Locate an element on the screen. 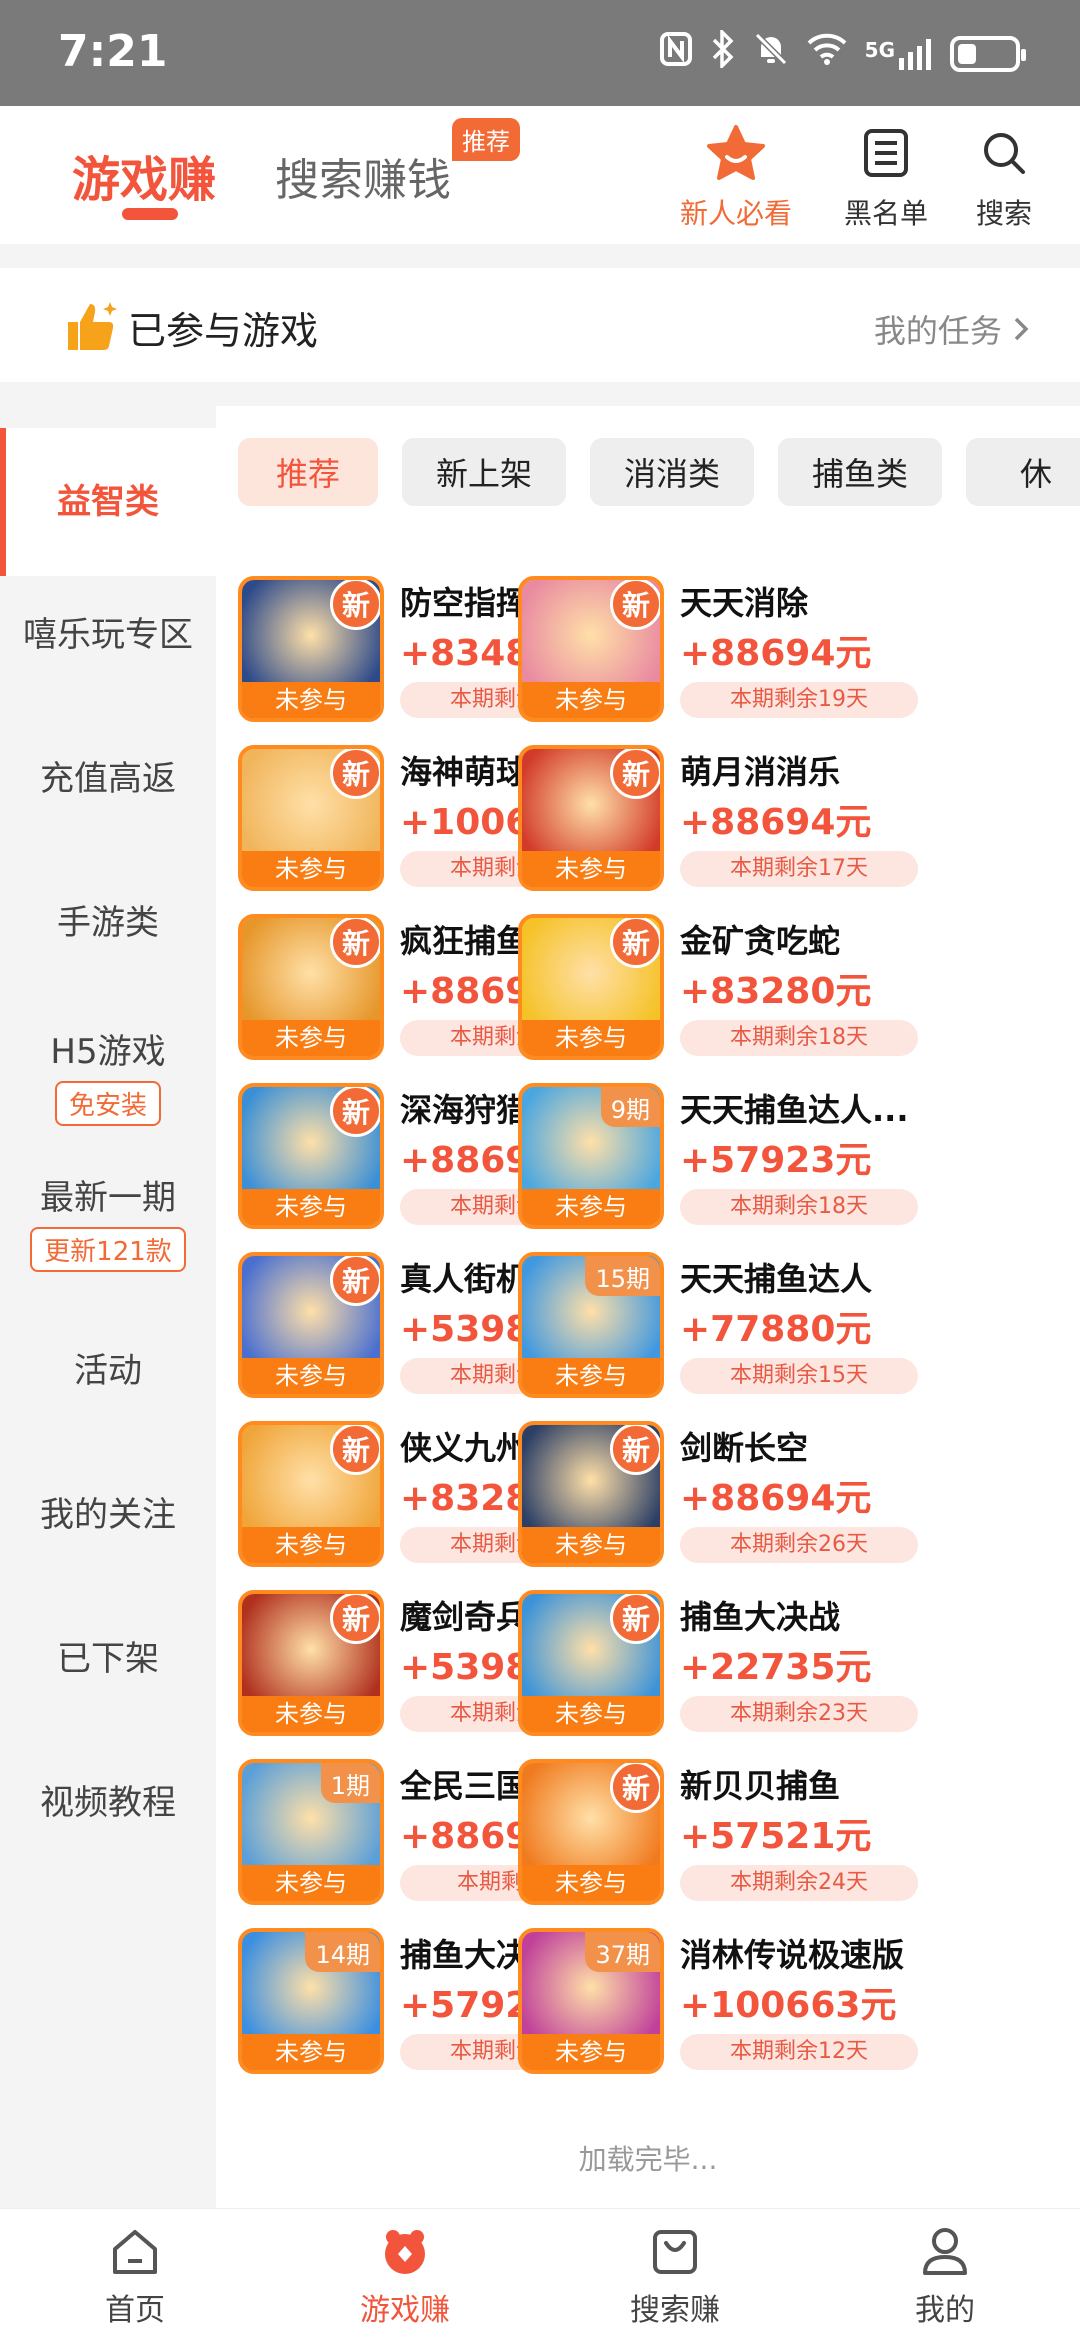  search-button: 搜索 is located at coordinates (1004, 178).